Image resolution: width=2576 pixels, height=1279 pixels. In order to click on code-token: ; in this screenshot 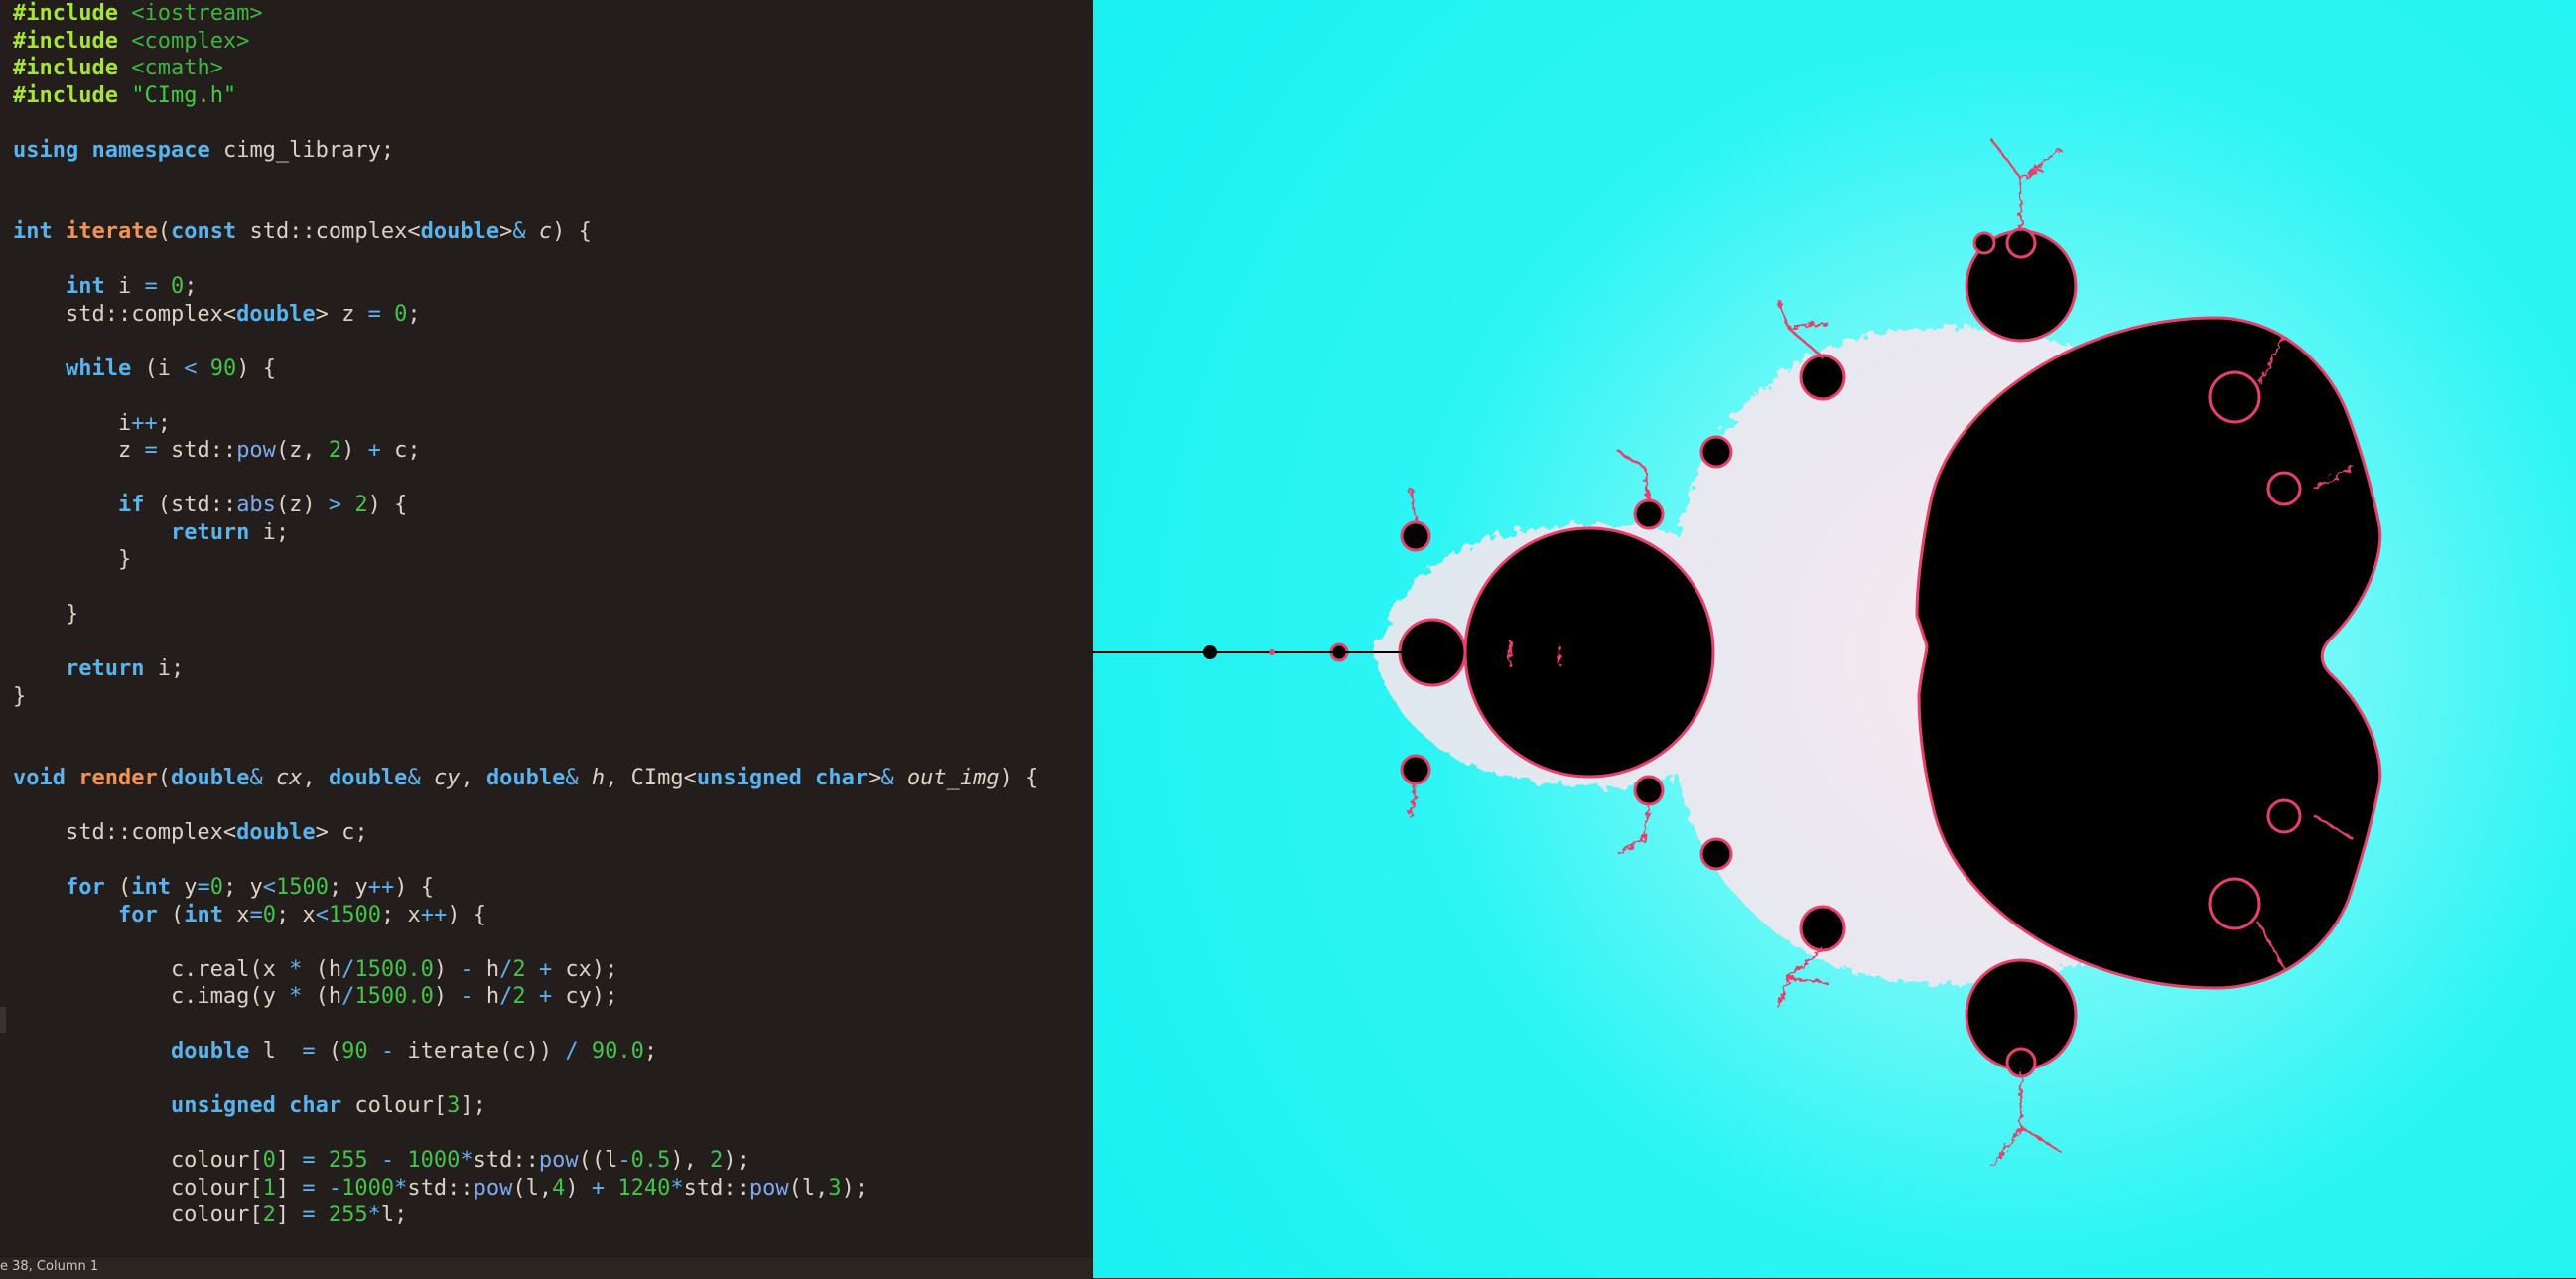, I will do `click(164, 423)`.